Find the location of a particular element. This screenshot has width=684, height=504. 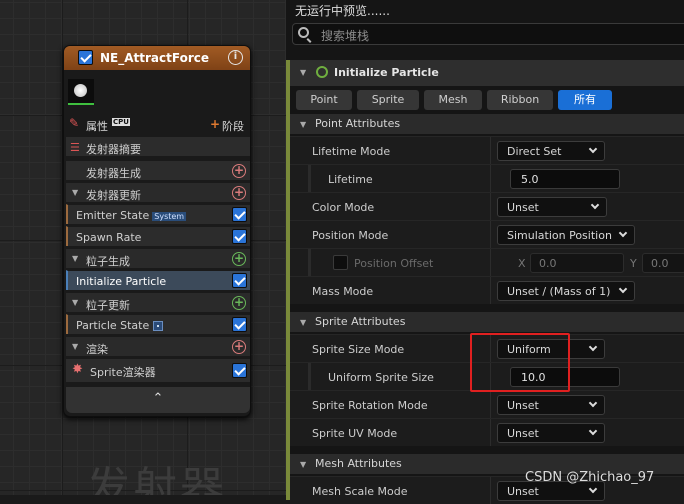

particle-state-icon is located at coordinates (158, 326).